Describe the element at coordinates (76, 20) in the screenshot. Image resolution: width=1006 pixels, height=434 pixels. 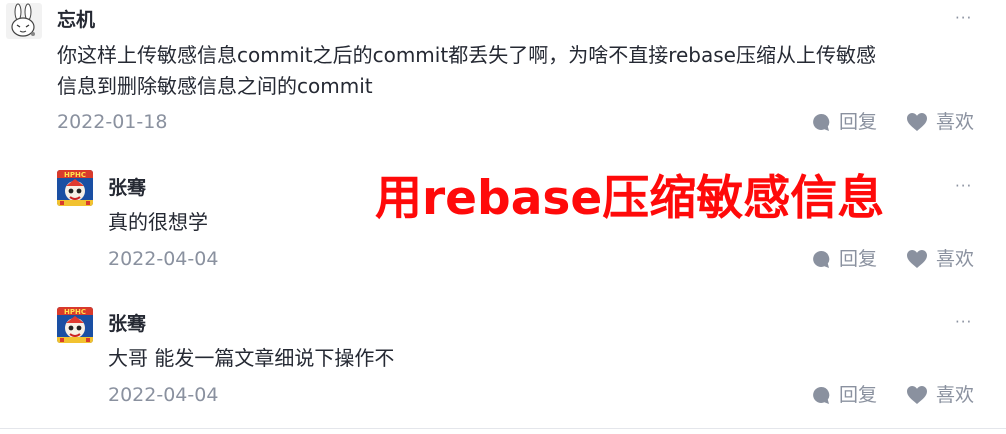
I see `comment-author: 忘机` at that location.